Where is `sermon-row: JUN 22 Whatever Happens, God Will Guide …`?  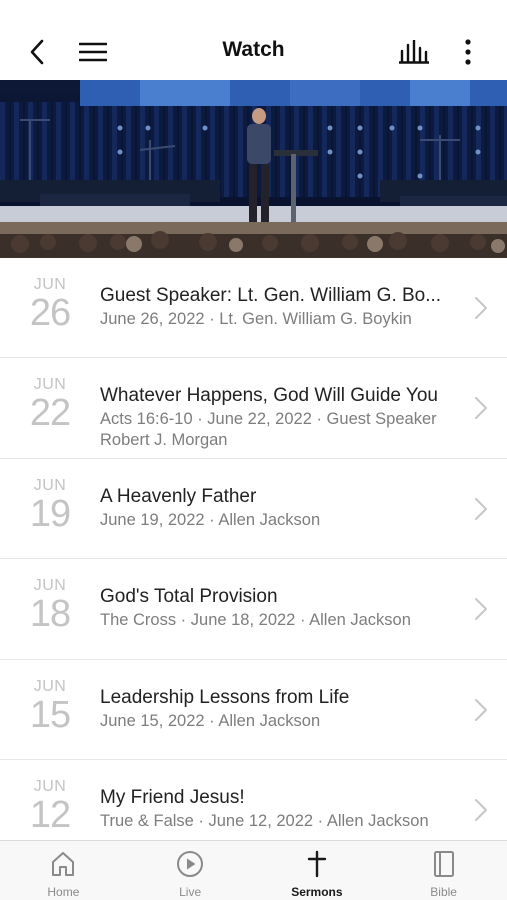
sermon-row: JUN 22 Whatever Happens, God Will Guide … is located at coordinates (253, 408).